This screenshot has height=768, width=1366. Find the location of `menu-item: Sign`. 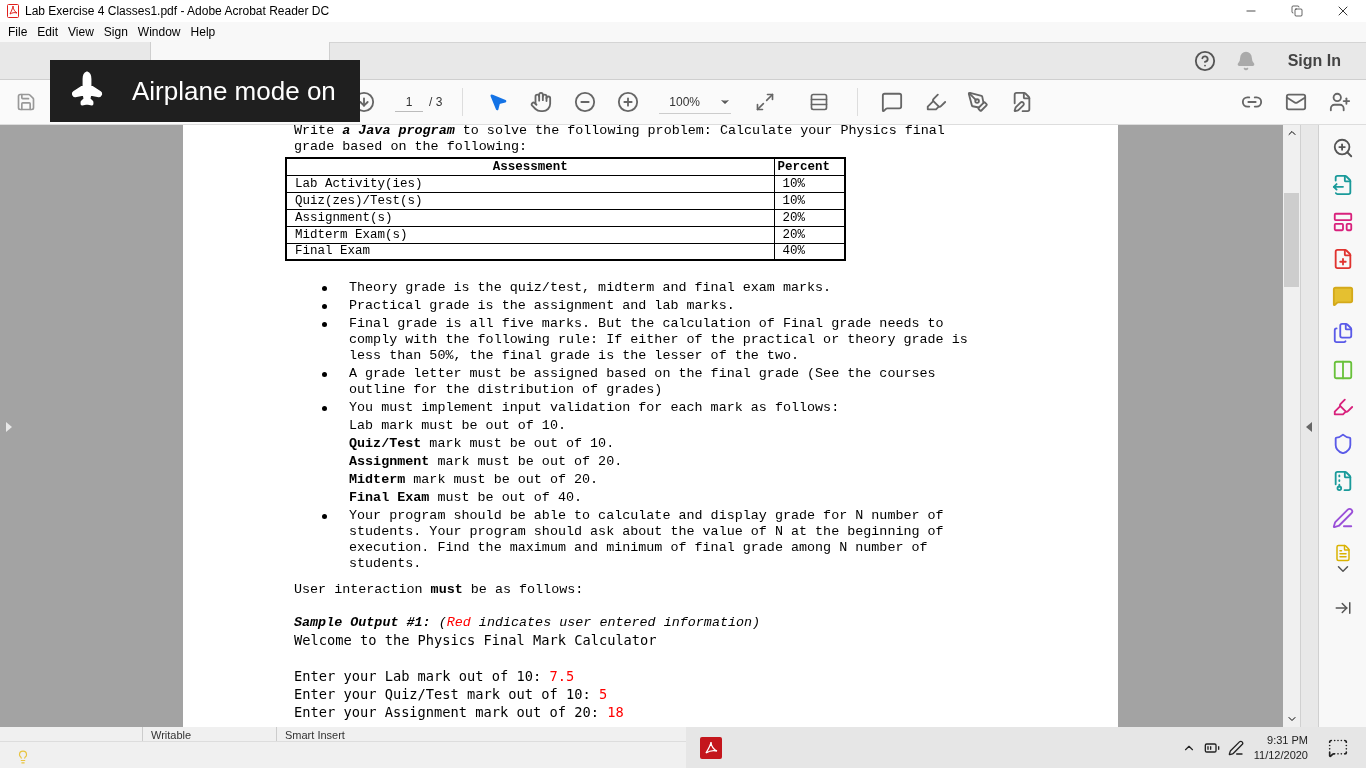

menu-item: Sign is located at coordinates (115, 32).